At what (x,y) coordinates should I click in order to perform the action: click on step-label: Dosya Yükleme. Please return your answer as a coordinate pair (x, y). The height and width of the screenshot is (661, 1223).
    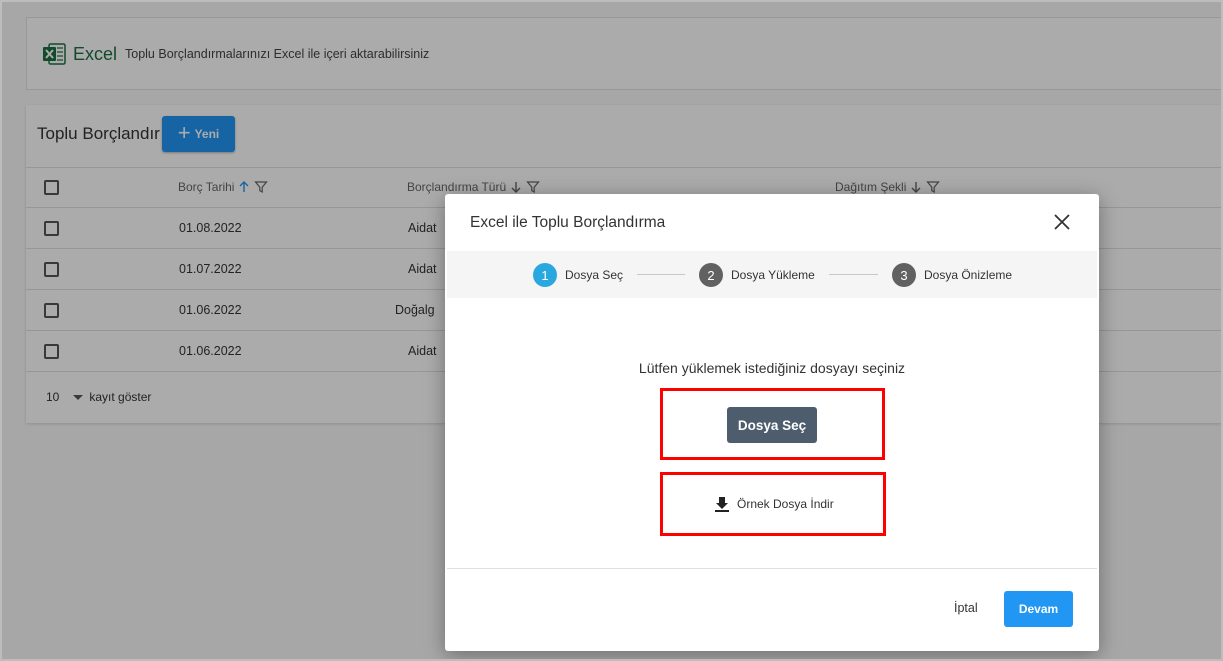
    Looking at the image, I should click on (773, 275).